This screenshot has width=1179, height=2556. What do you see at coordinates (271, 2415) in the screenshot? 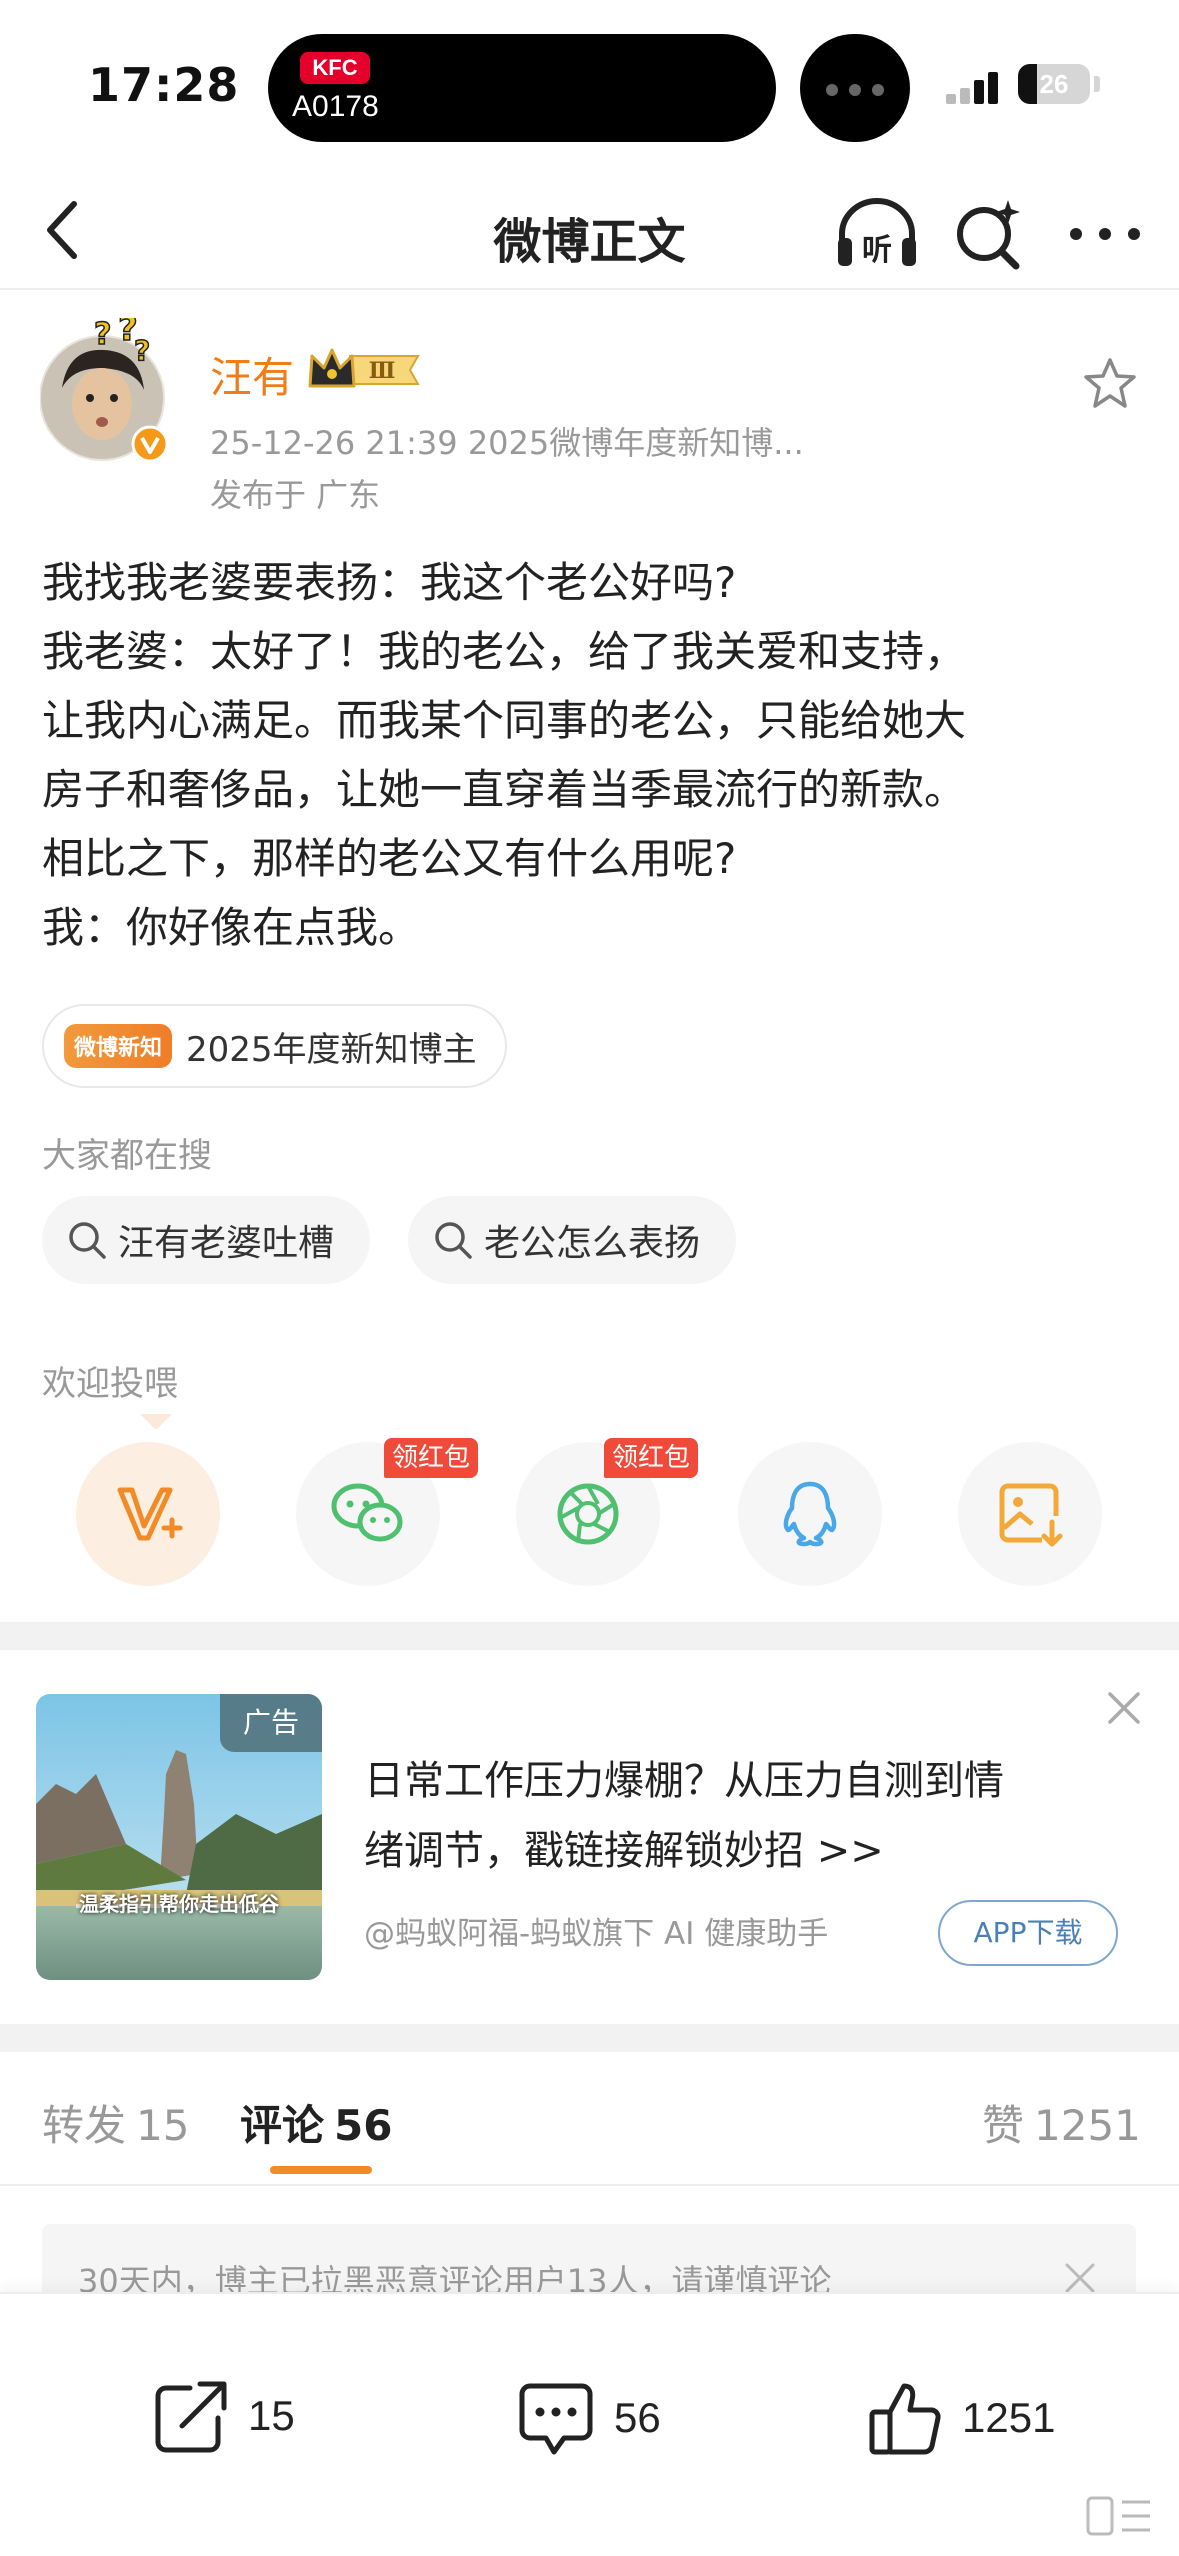
I see `repost-count: 15` at bounding box center [271, 2415].